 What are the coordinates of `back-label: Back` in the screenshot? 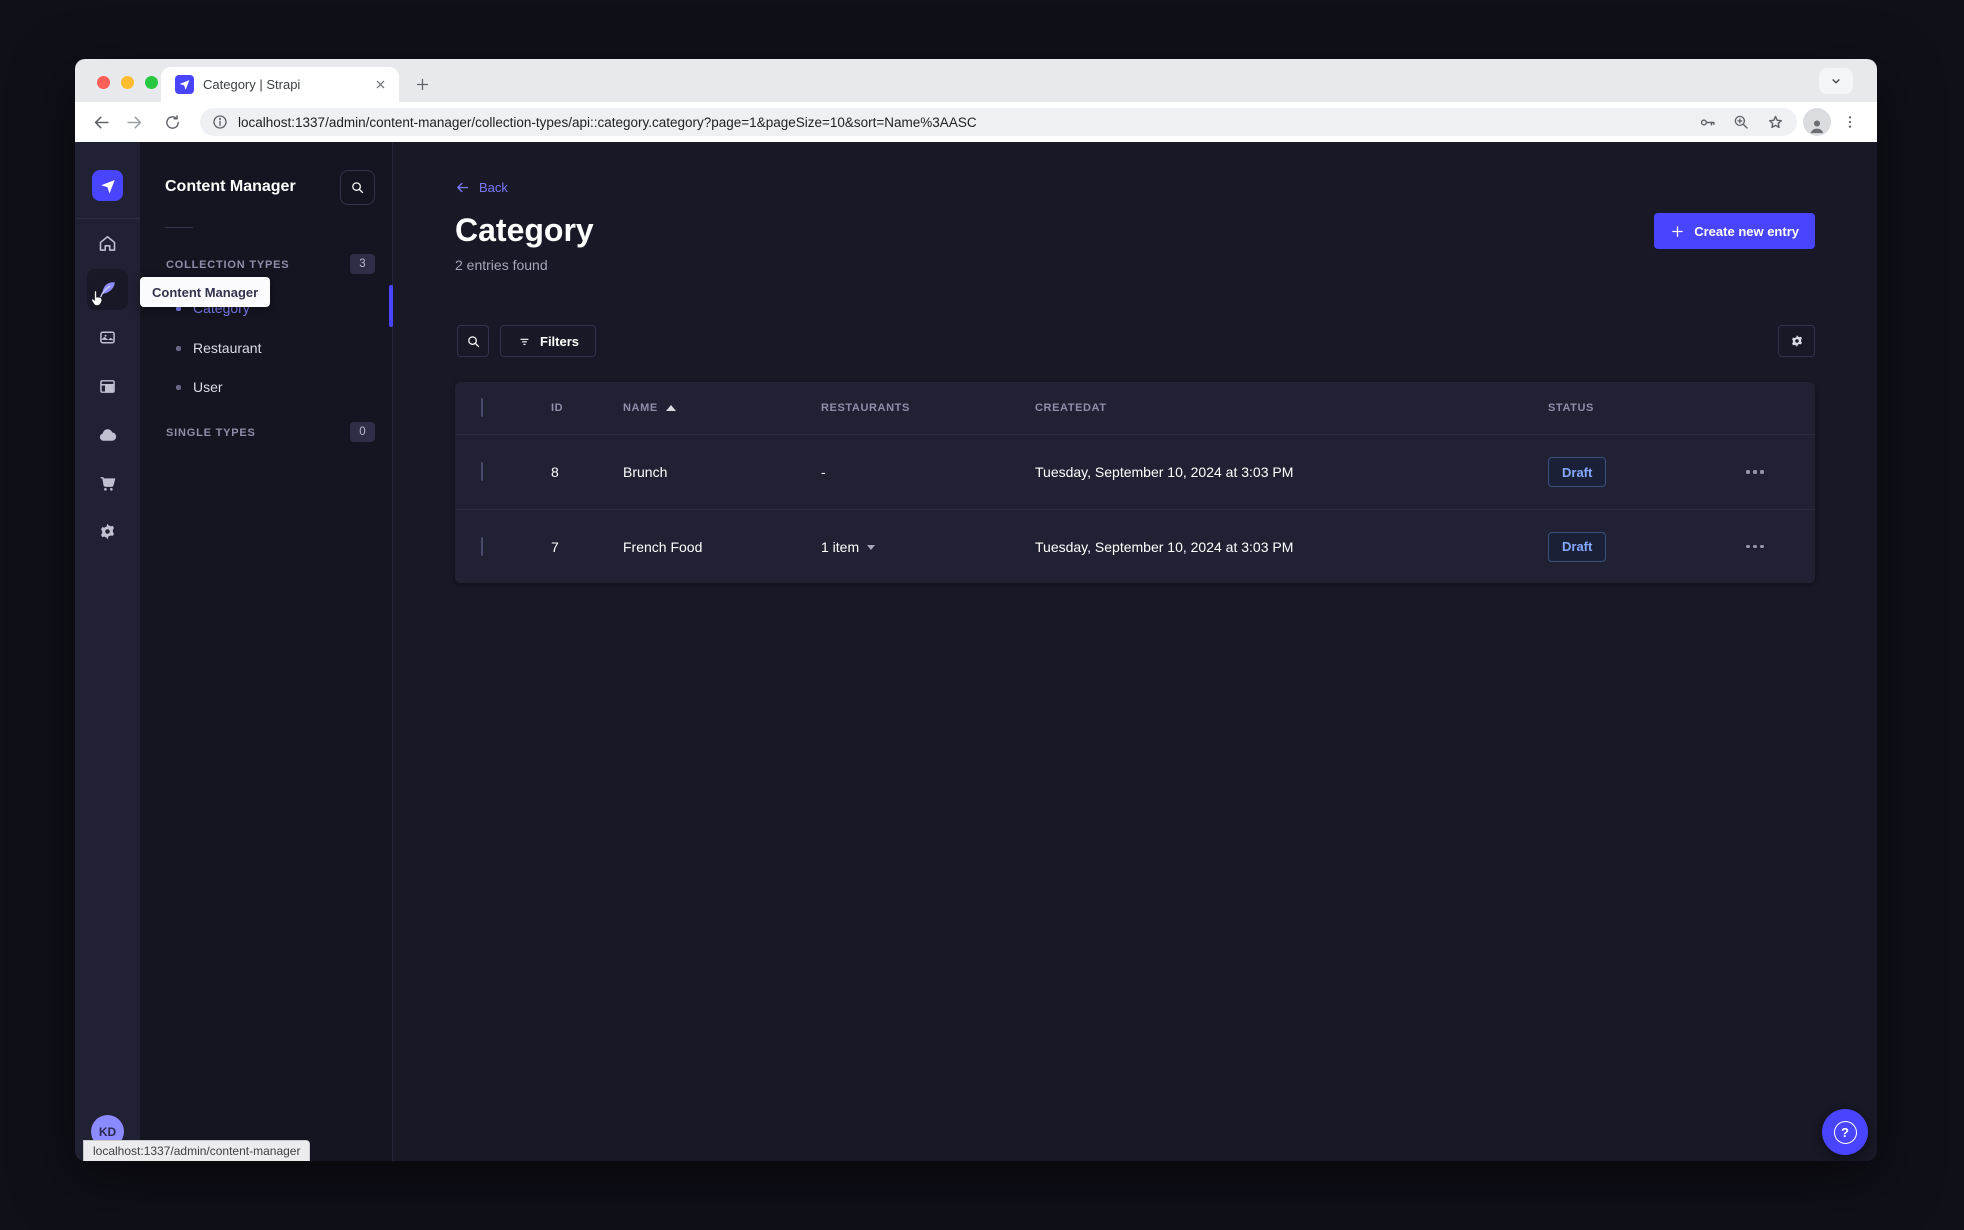 It's located at (493, 187).